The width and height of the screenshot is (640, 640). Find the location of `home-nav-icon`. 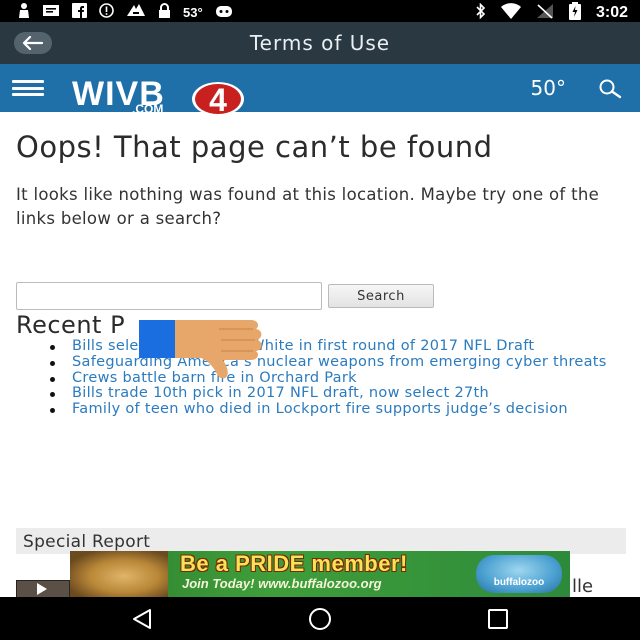

home-nav-icon is located at coordinates (320, 619).